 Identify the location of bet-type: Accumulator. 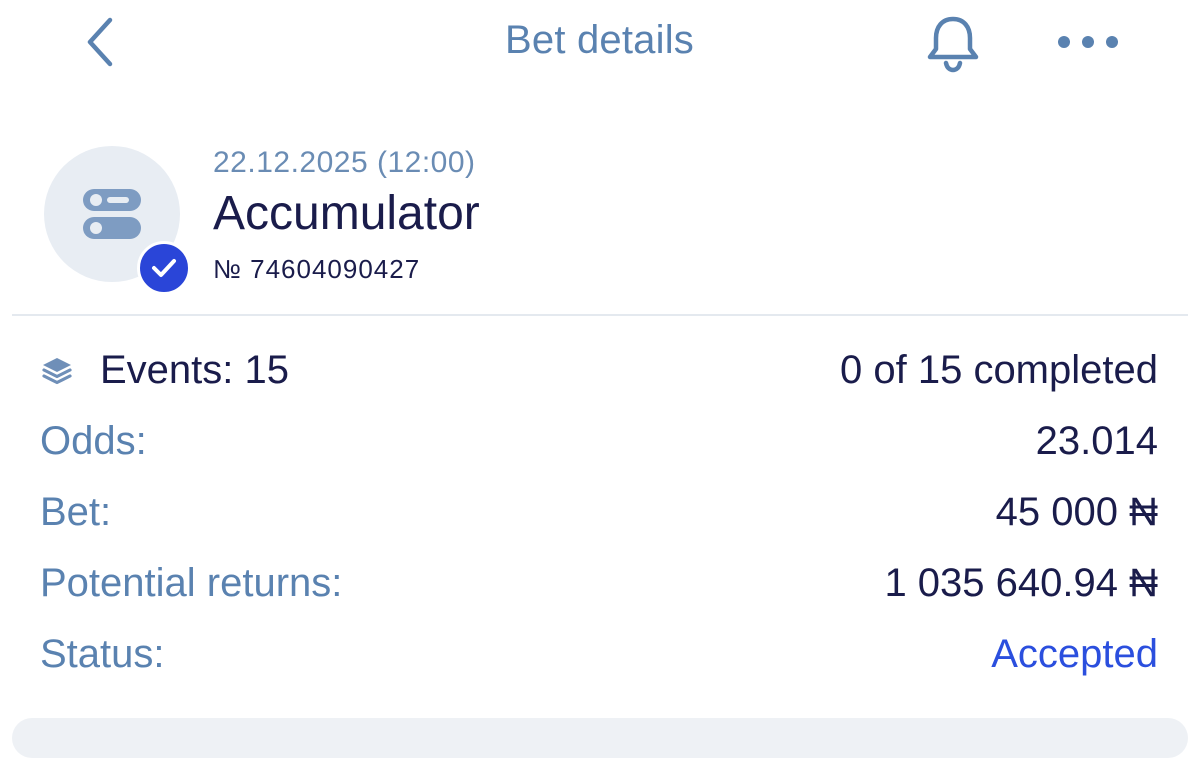
(346, 213).